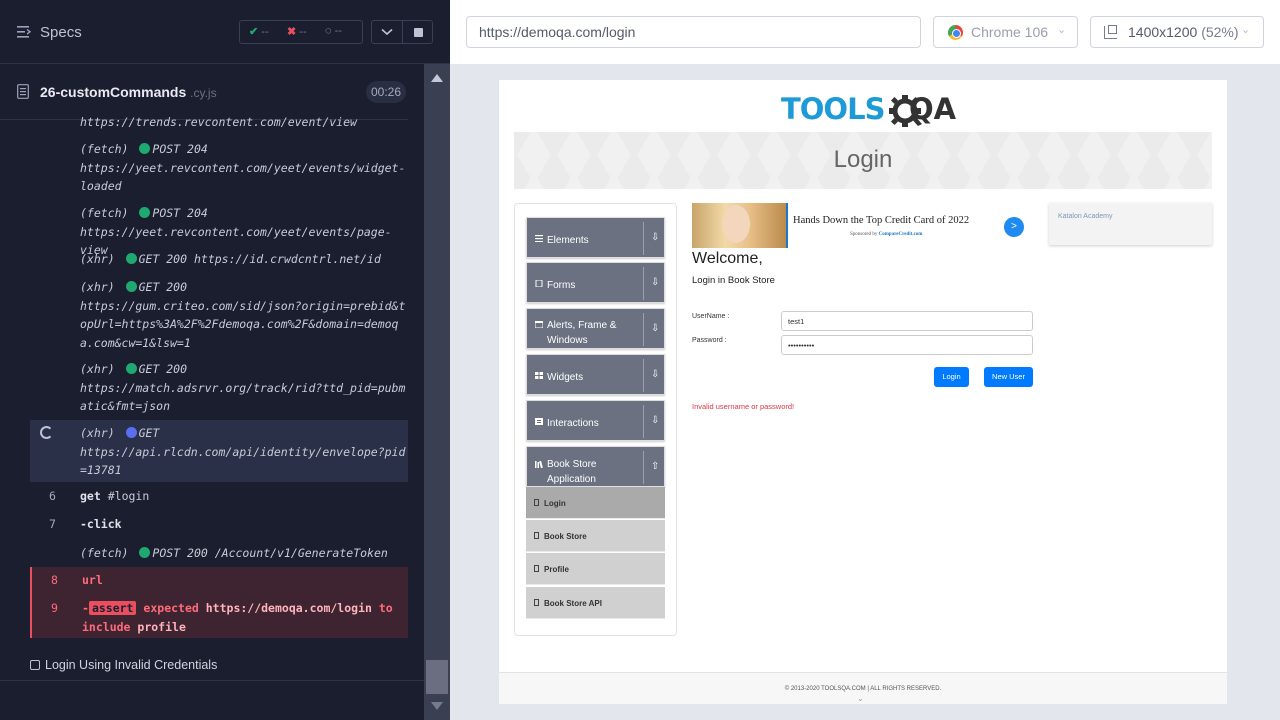 The image size is (1280, 720). What do you see at coordinates (23, 91) in the screenshot?
I see `file-icon` at bounding box center [23, 91].